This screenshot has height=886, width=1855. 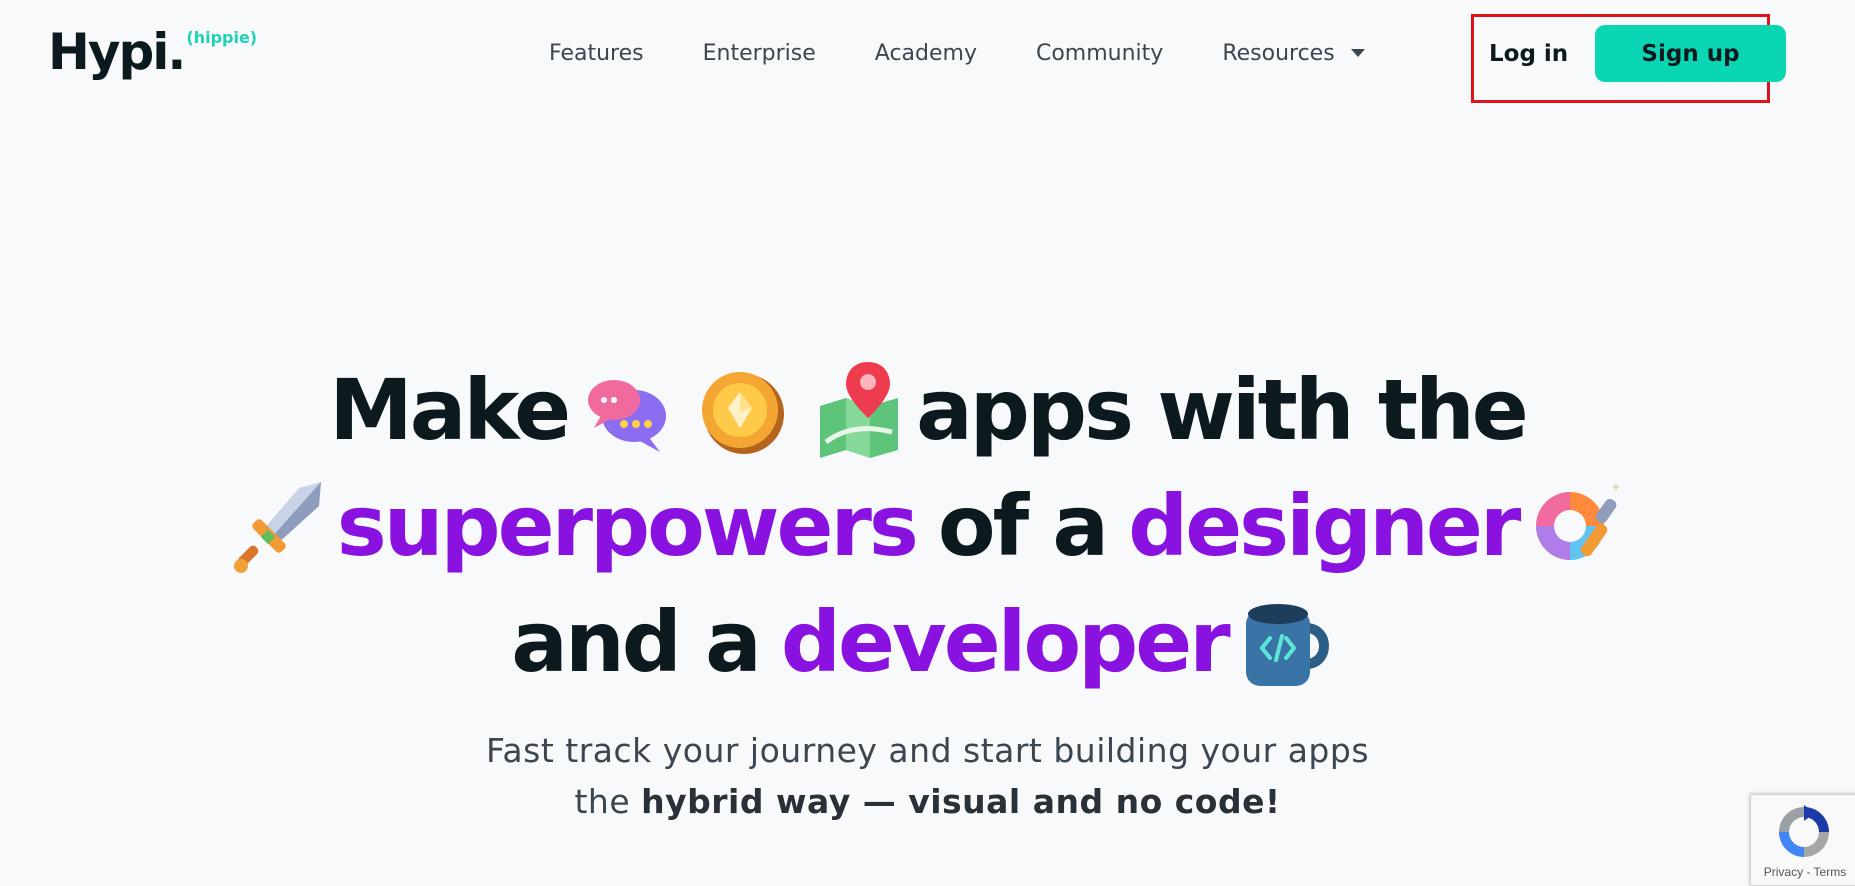 I want to click on nav-community: Community, so click(x=1099, y=53).